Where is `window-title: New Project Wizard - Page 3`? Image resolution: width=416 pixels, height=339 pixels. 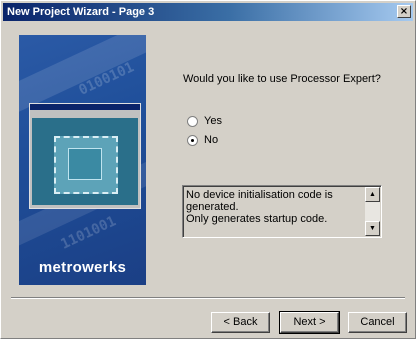
window-title: New Project Wizard - Page 3 is located at coordinates (81, 12).